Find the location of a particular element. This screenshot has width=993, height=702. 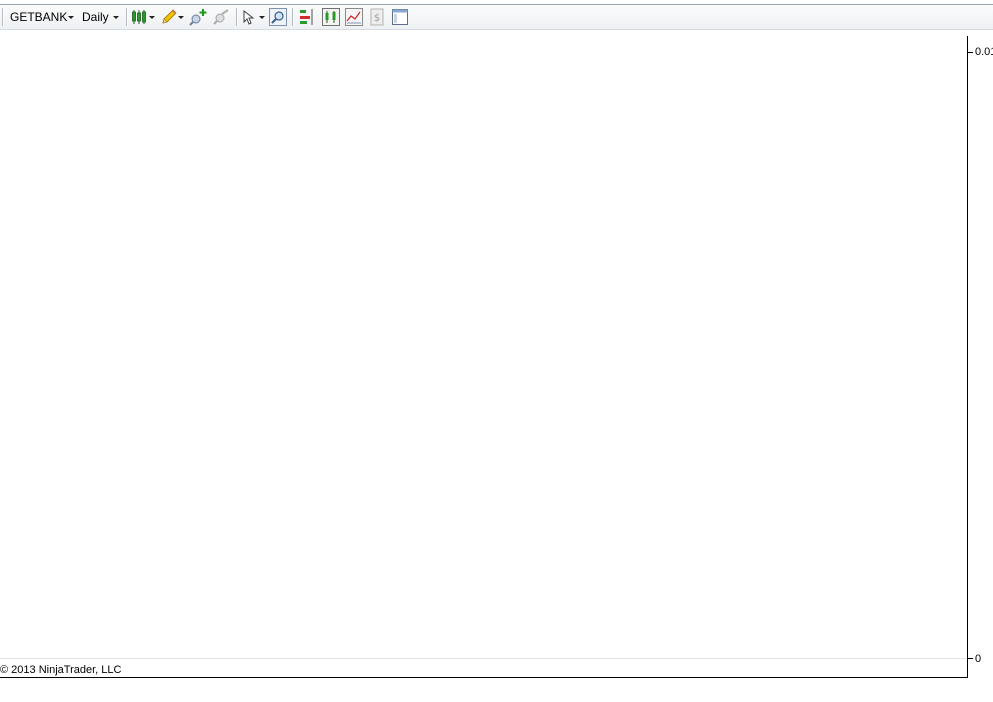

price-marker-icon: $ is located at coordinates (377, 17).